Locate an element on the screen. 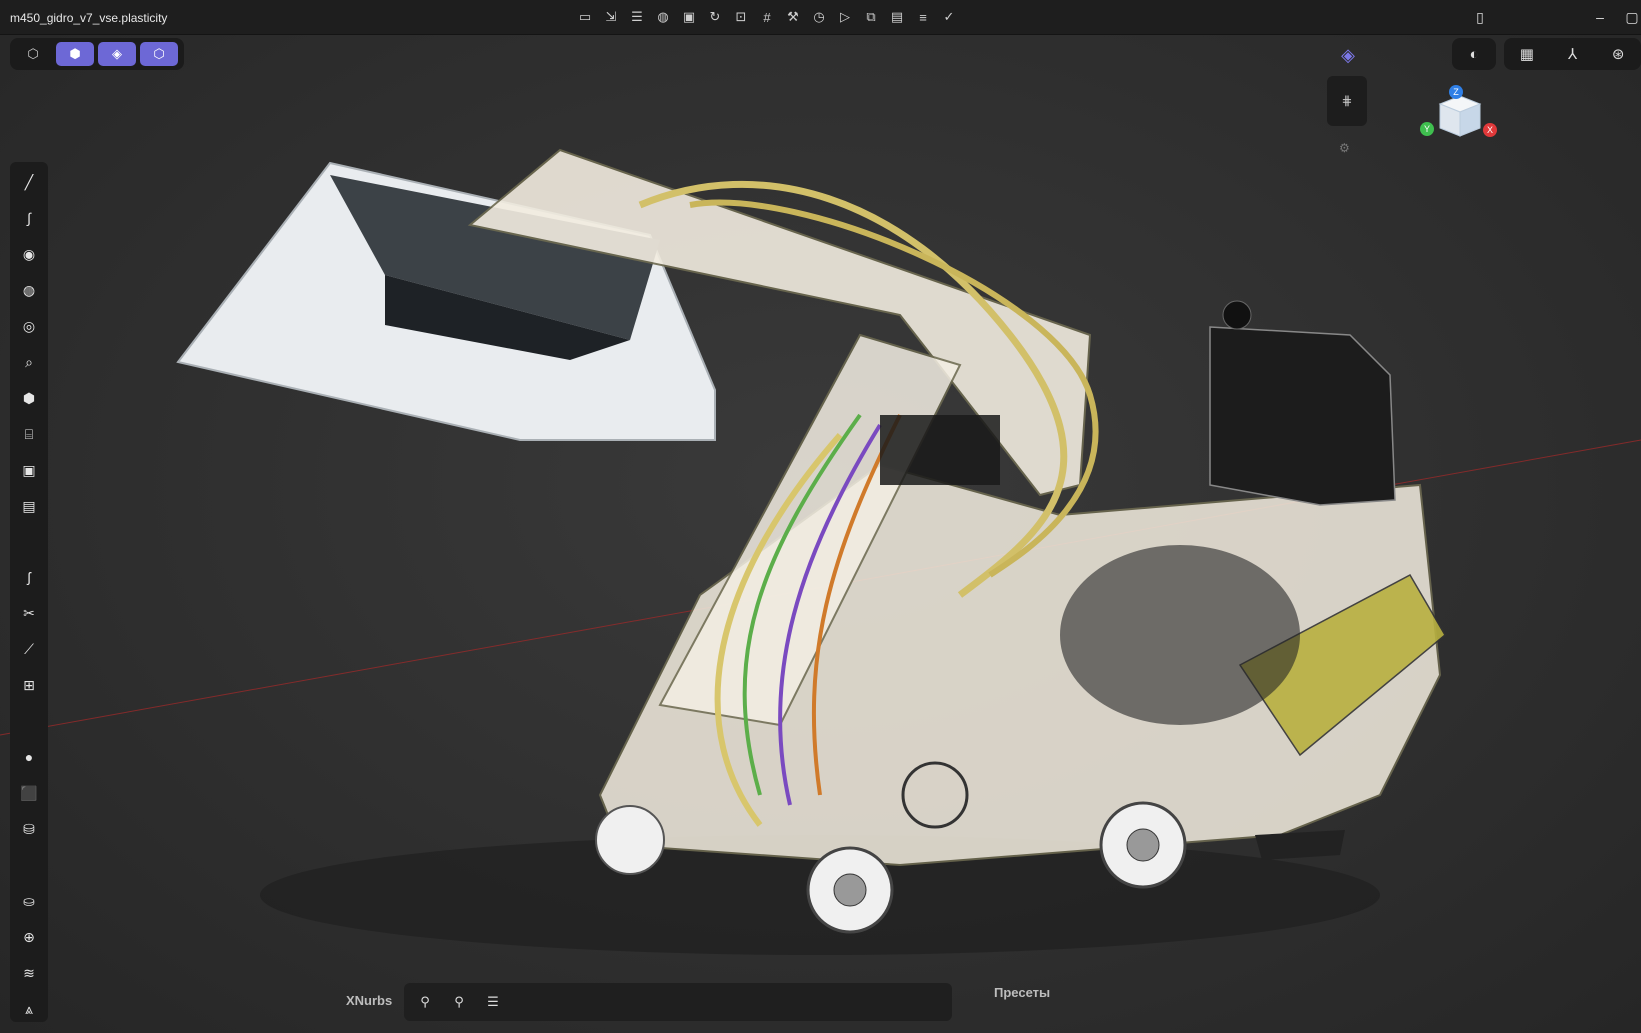 The width and height of the screenshot is (1641, 1033). gear-icon: ⚙ is located at coordinates (1344, 148).